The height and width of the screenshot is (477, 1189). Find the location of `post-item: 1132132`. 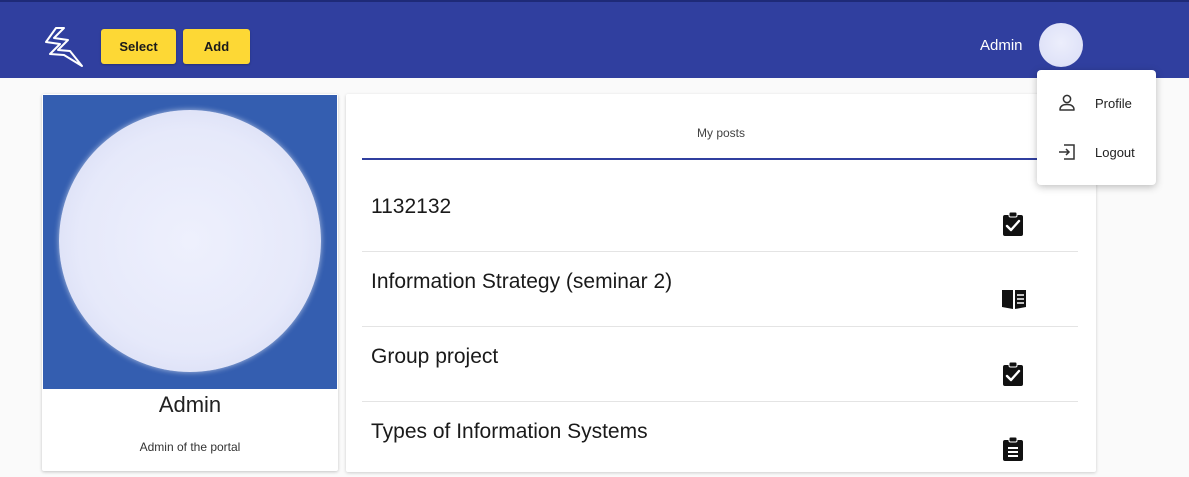

post-item: 1132132 is located at coordinates (720, 215).